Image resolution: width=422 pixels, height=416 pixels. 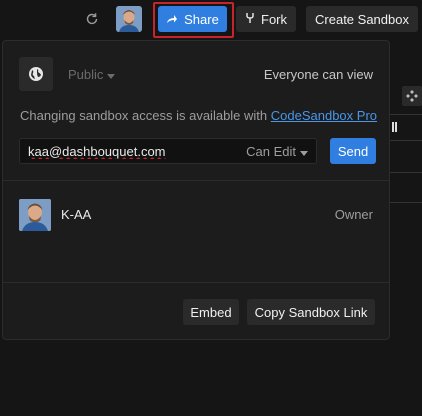 I want to click on permission-select: Can Edit, so click(x=277, y=151).